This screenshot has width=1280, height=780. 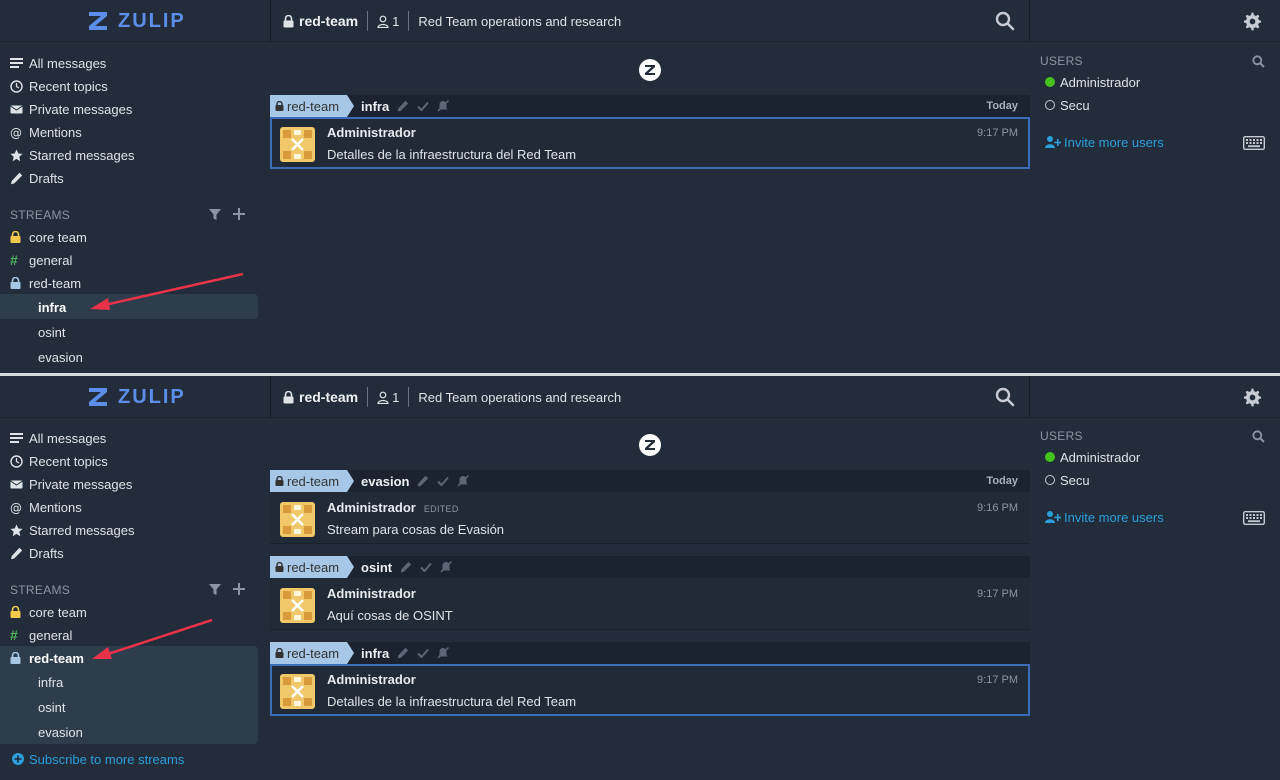 What do you see at coordinates (68, 438) in the screenshot?
I see `nav-label: All messages` at bounding box center [68, 438].